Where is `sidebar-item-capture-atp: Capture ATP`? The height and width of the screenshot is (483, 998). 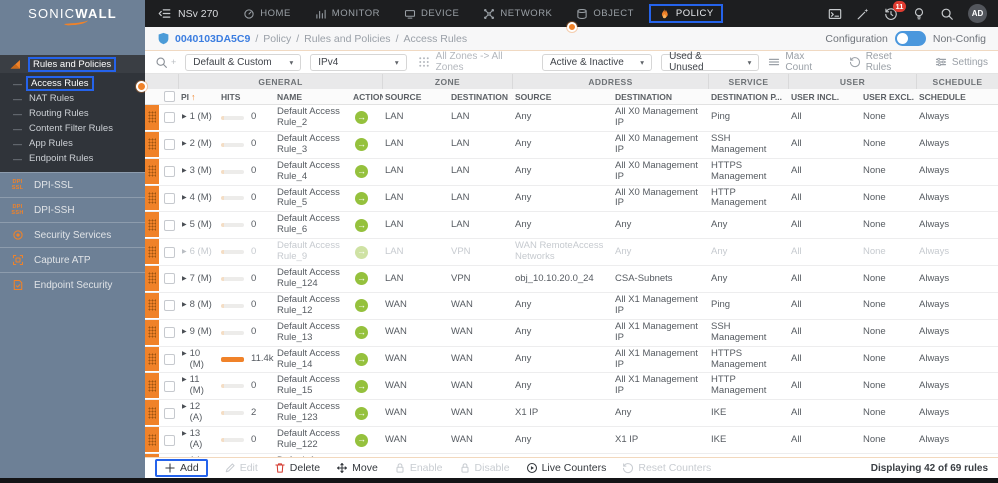
sidebar-item-capture-atp: Capture ATP is located at coordinates (72, 259).